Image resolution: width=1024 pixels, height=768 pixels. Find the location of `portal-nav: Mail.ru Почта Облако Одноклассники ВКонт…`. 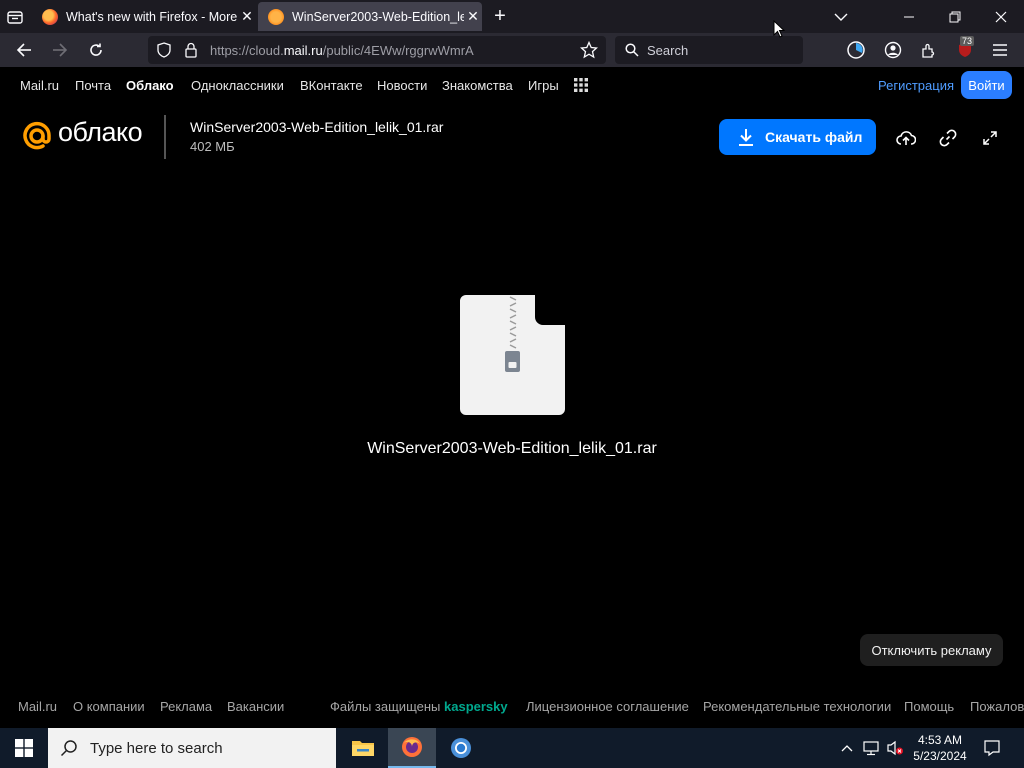

portal-nav: Mail.ru Почта Облако Одноклассники ВКонт… is located at coordinates (512, 85).